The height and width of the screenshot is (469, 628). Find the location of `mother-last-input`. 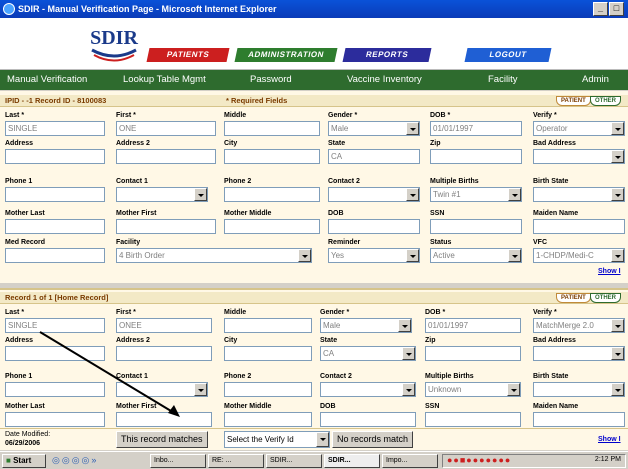

mother-last-input is located at coordinates (55, 226).